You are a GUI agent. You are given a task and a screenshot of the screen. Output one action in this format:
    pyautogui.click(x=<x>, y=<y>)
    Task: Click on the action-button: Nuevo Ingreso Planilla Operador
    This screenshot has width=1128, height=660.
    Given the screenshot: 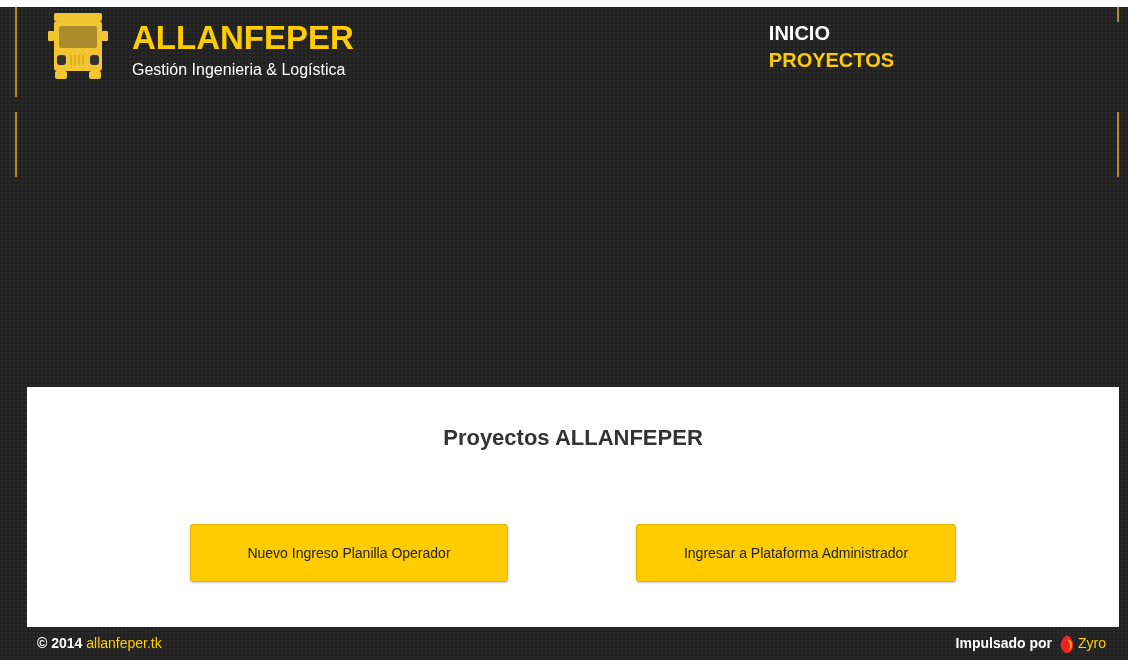 What is the action you would take?
    pyautogui.click(x=349, y=553)
    